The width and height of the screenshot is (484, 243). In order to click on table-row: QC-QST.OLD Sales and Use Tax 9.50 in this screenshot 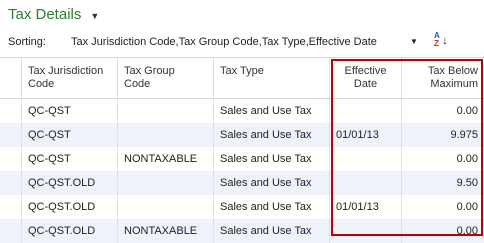, I will do `click(242, 183)`.